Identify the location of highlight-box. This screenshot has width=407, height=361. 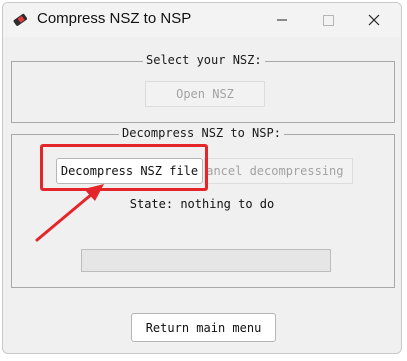
(124, 167).